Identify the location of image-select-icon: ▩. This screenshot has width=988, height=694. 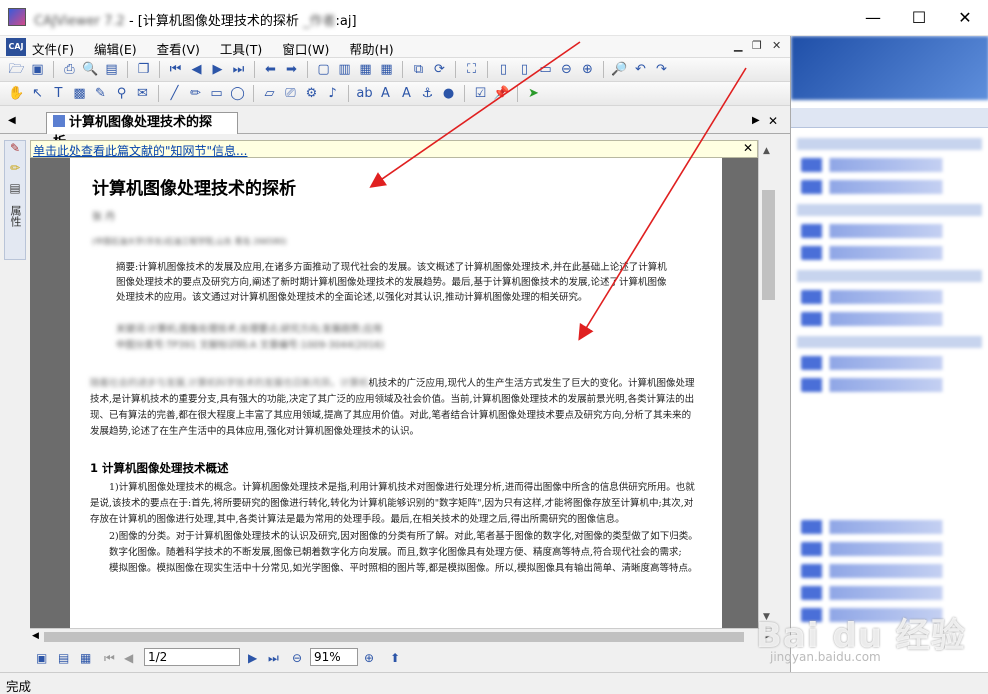
(79, 93).